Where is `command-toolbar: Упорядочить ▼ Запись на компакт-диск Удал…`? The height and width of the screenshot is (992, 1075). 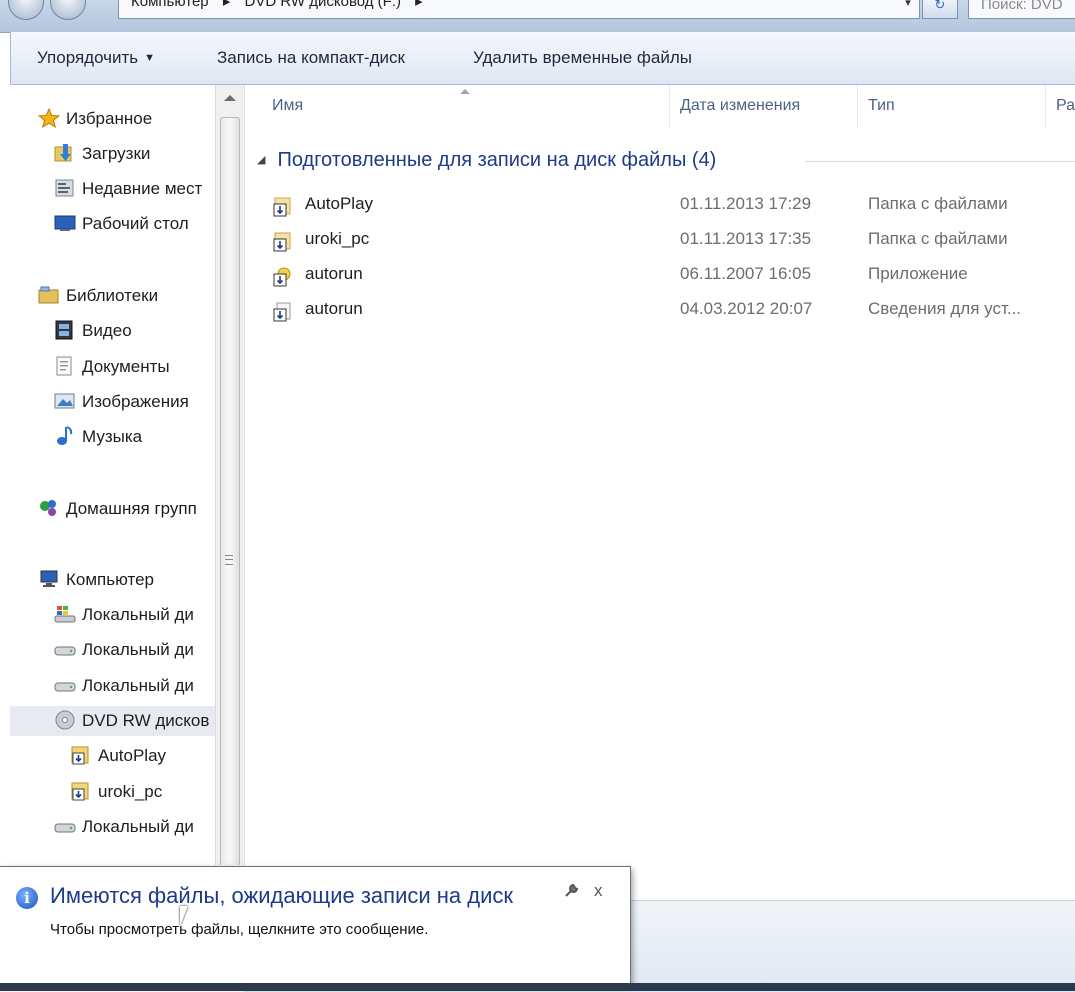
command-toolbar: Упорядочить ▼ Запись на компакт-диск Удал… is located at coordinates (542, 58).